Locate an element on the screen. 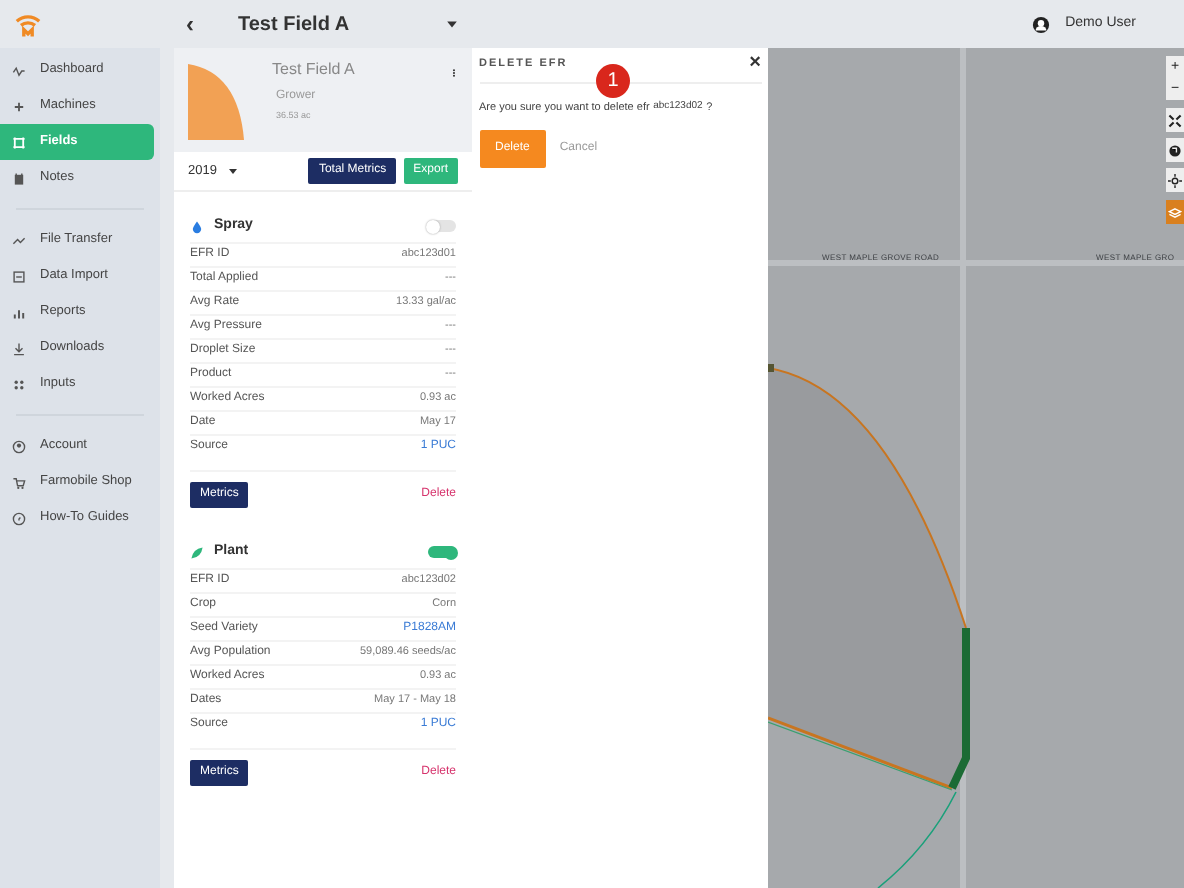 Image resolution: width=1184 pixels, height=888 pixels. leaf-icon is located at coordinates (197, 552).